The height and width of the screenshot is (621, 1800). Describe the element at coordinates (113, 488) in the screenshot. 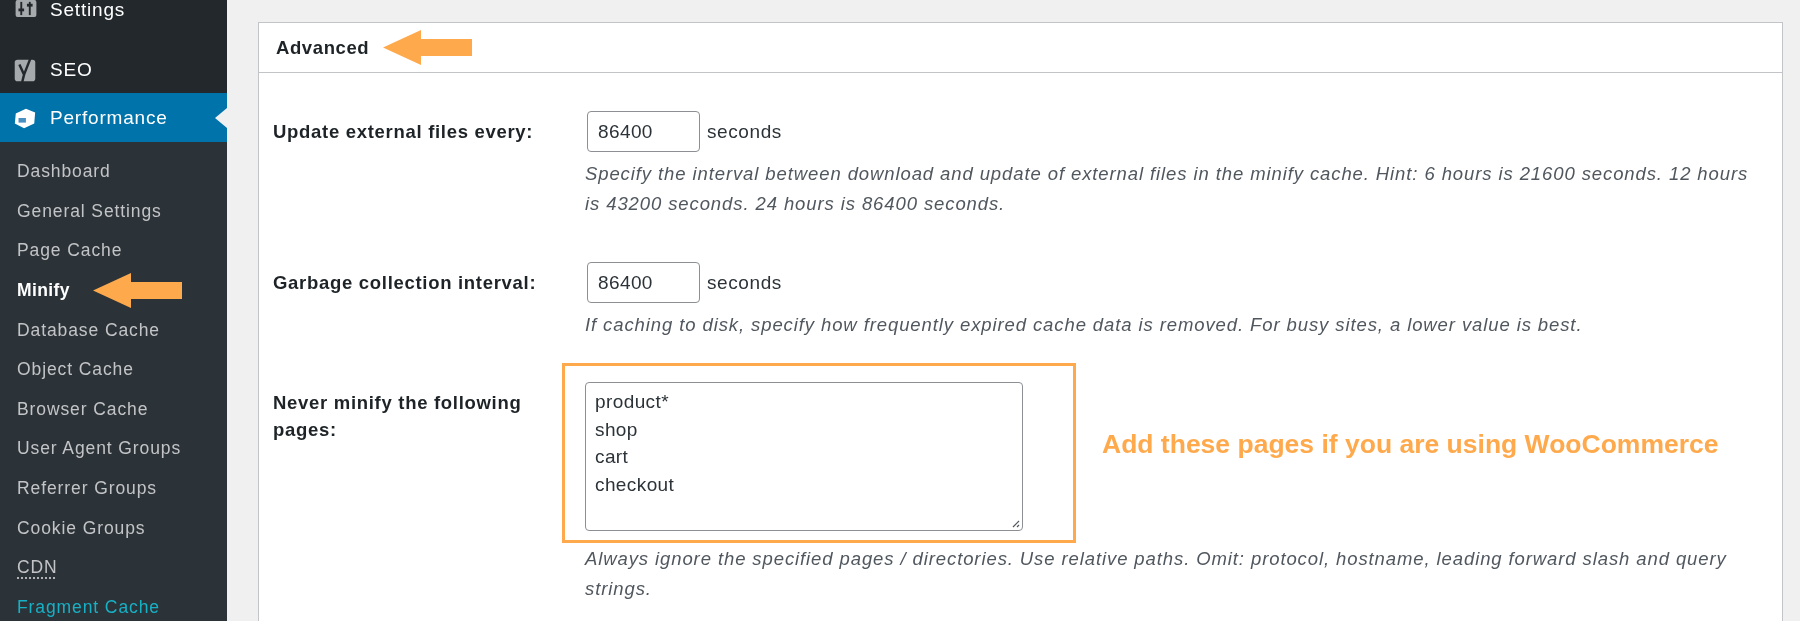

I see `submenu-item: Referrer Groups` at that location.